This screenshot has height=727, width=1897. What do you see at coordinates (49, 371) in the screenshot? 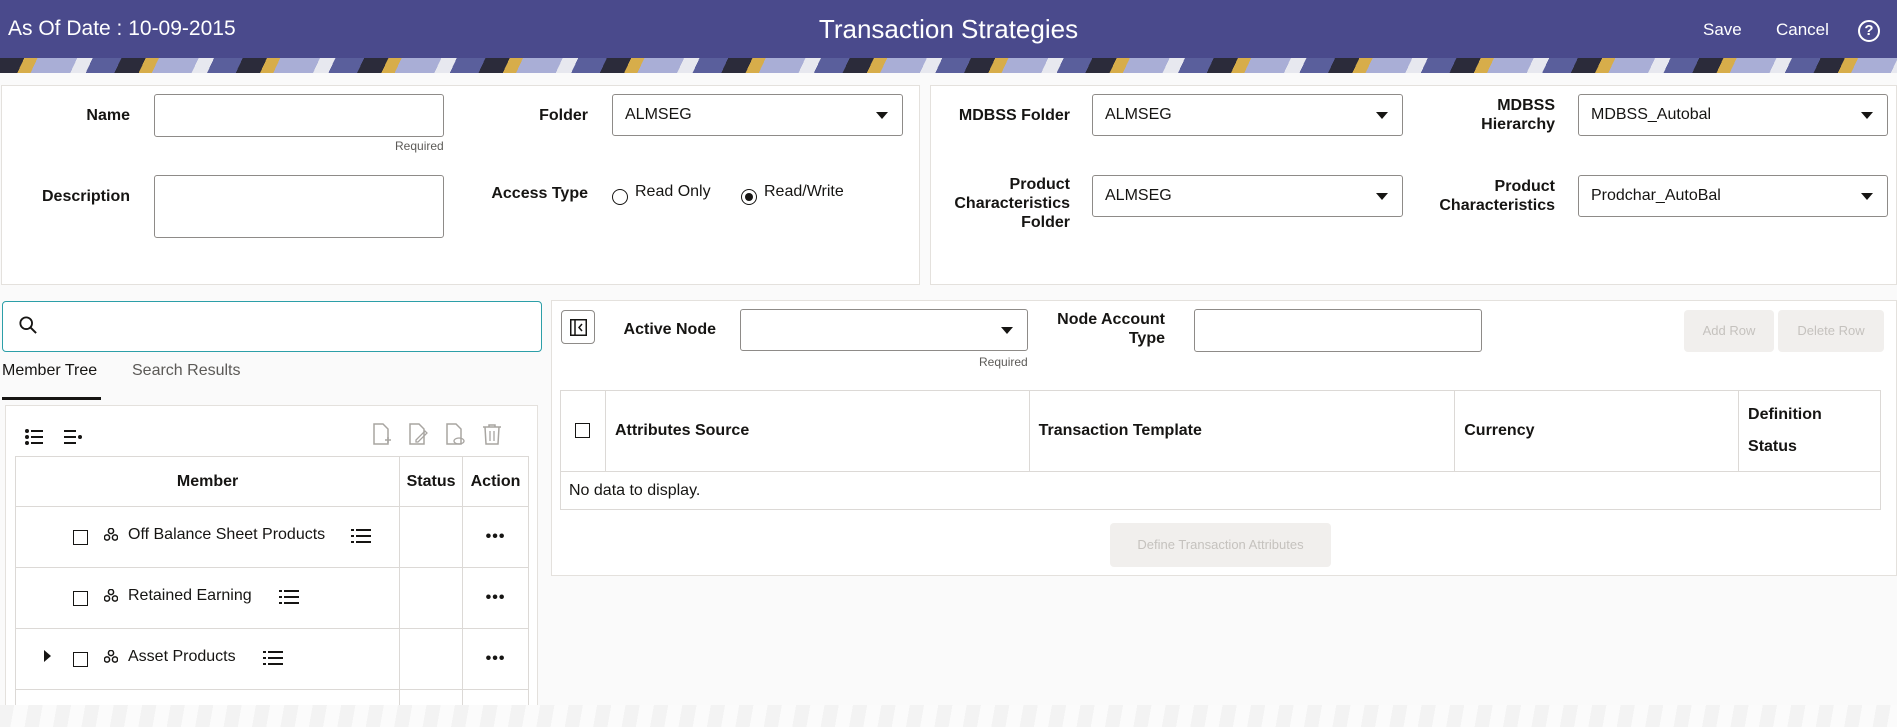
I see `tab-member-tree: Member Tree` at bounding box center [49, 371].